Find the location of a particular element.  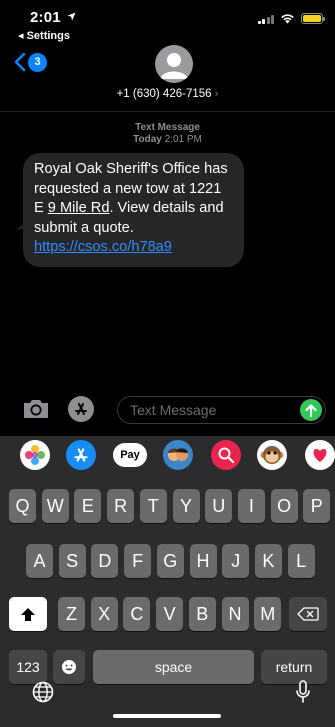

camera-icon is located at coordinates (36, 409).